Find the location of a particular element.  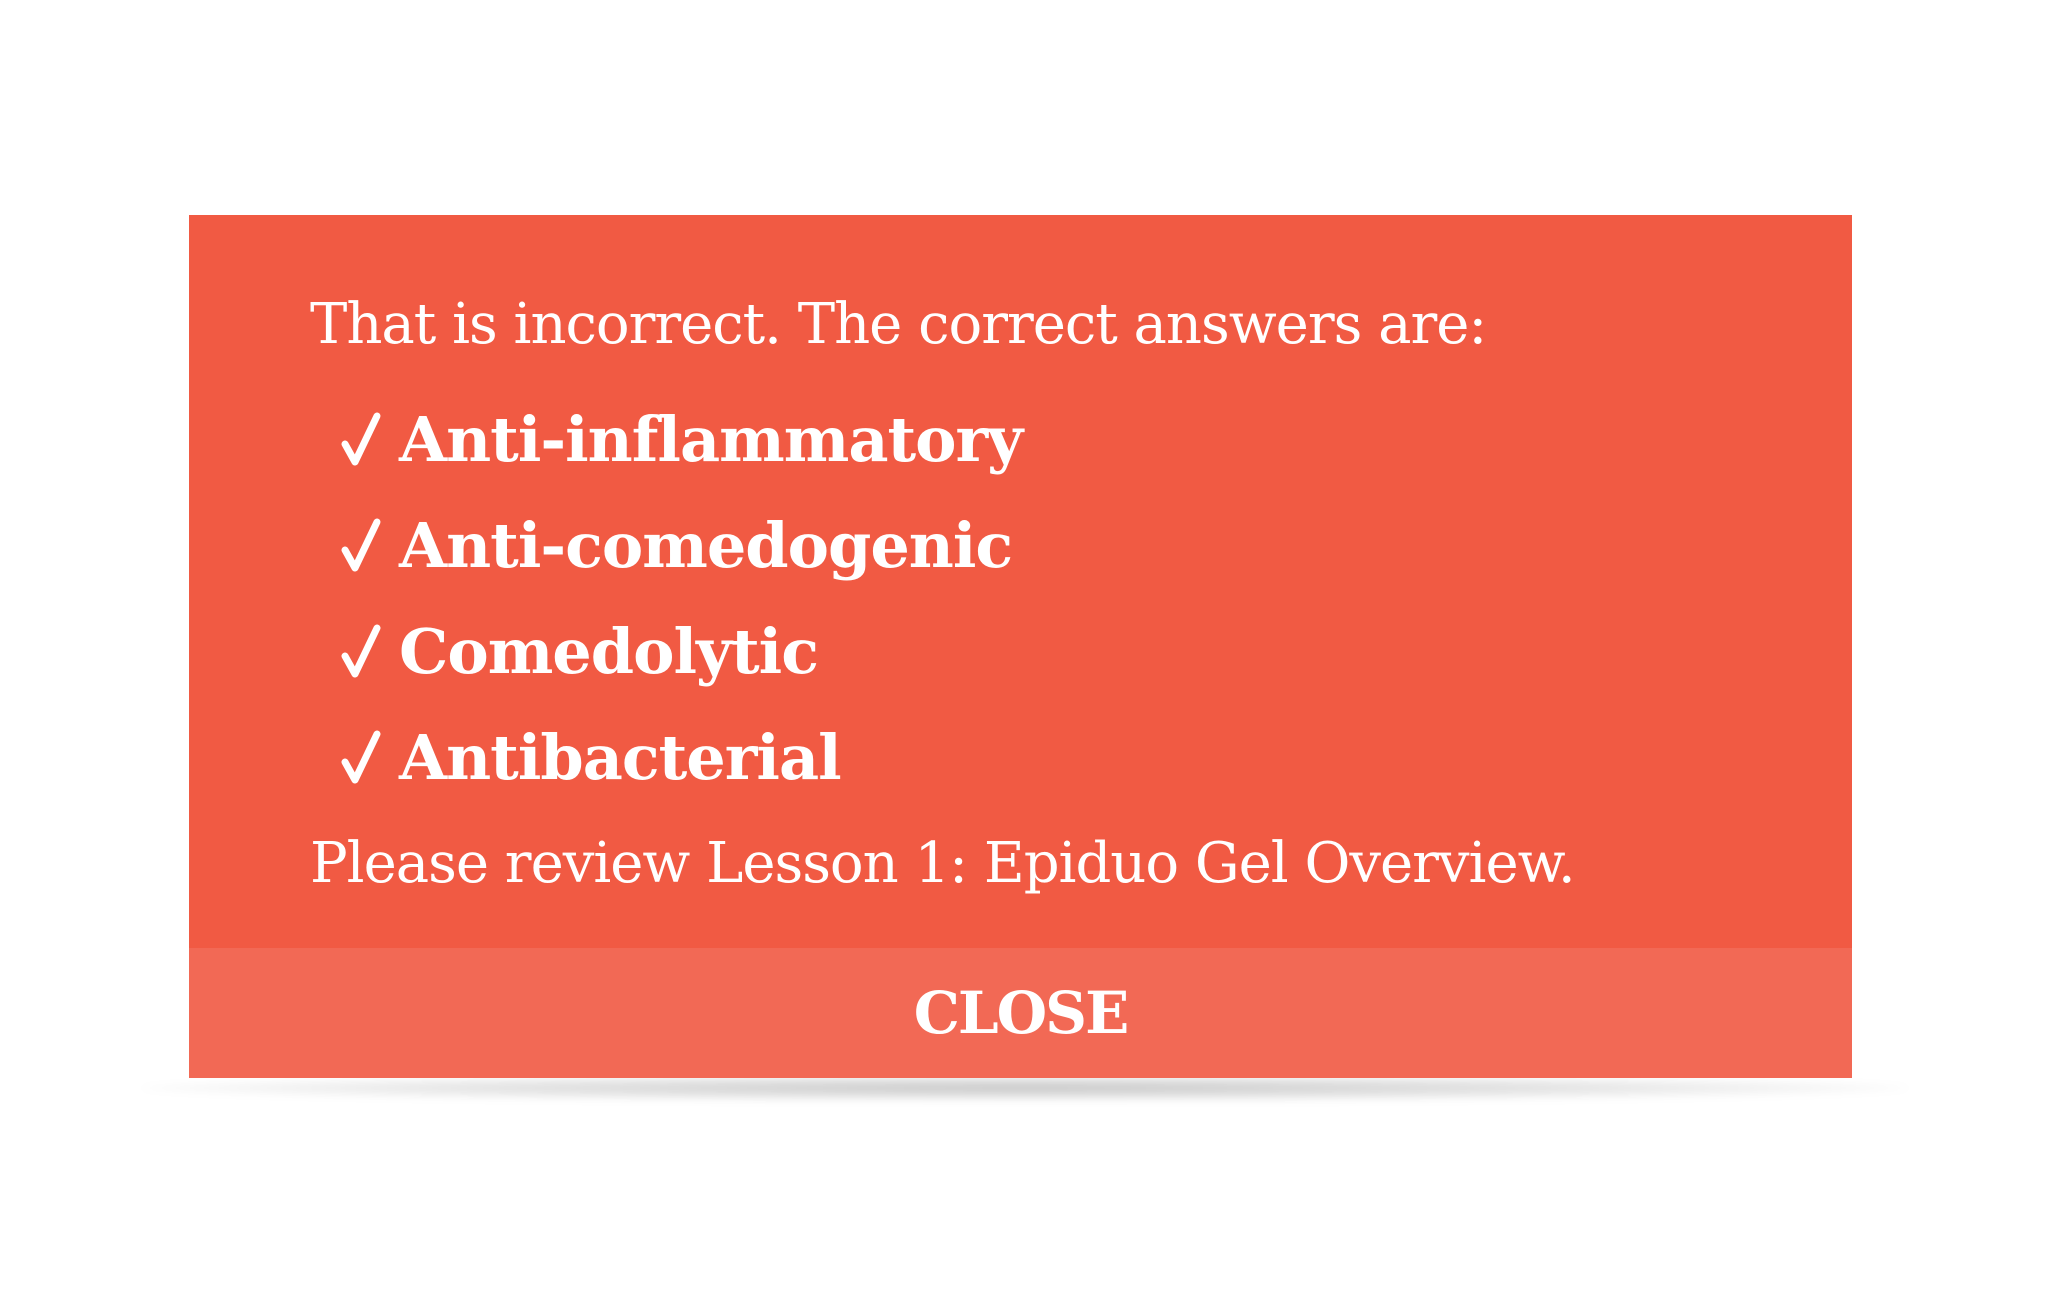

answer-item: Anti-comedogenic is located at coordinates (1064, 545).